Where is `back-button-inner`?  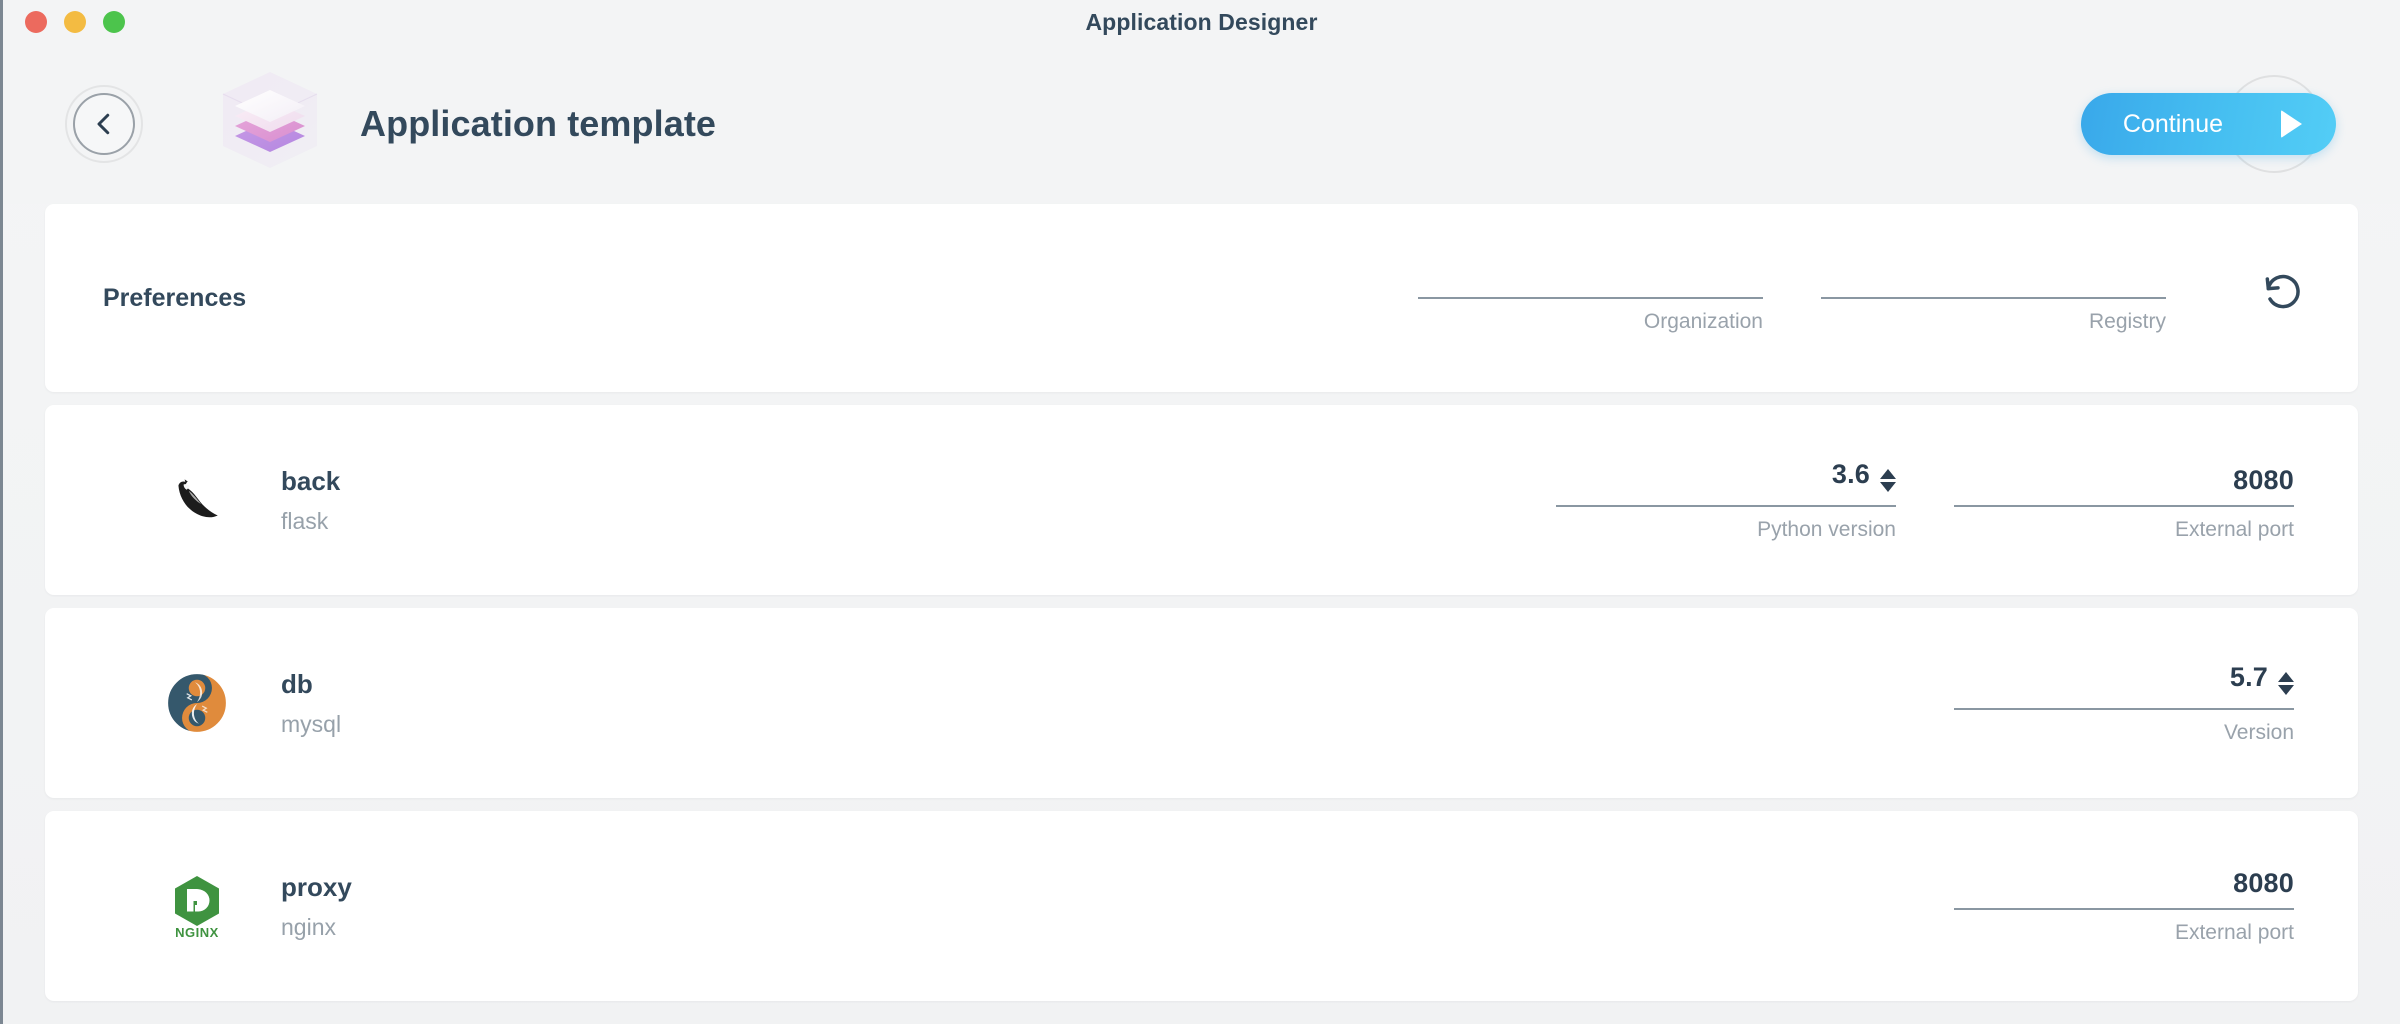
back-button-inner is located at coordinates (104, 124).